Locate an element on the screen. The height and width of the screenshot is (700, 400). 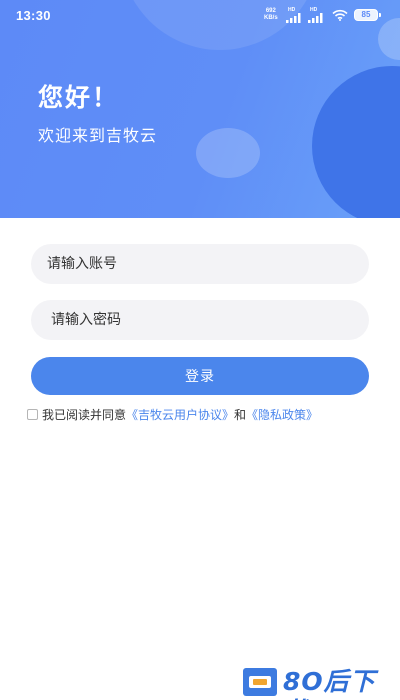
watermark-icon is located at coordinates (260, 682).